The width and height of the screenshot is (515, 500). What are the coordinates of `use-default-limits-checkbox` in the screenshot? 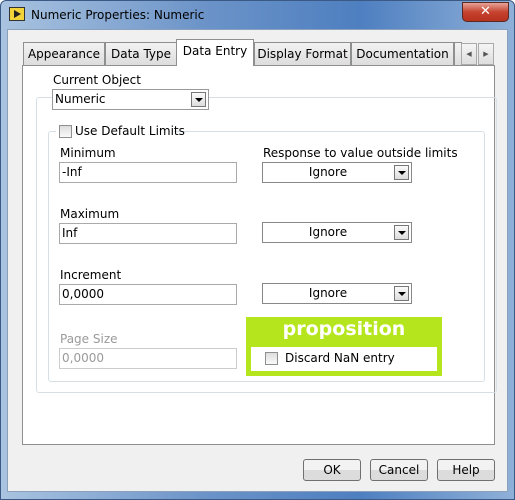 It's located at (65, 131).